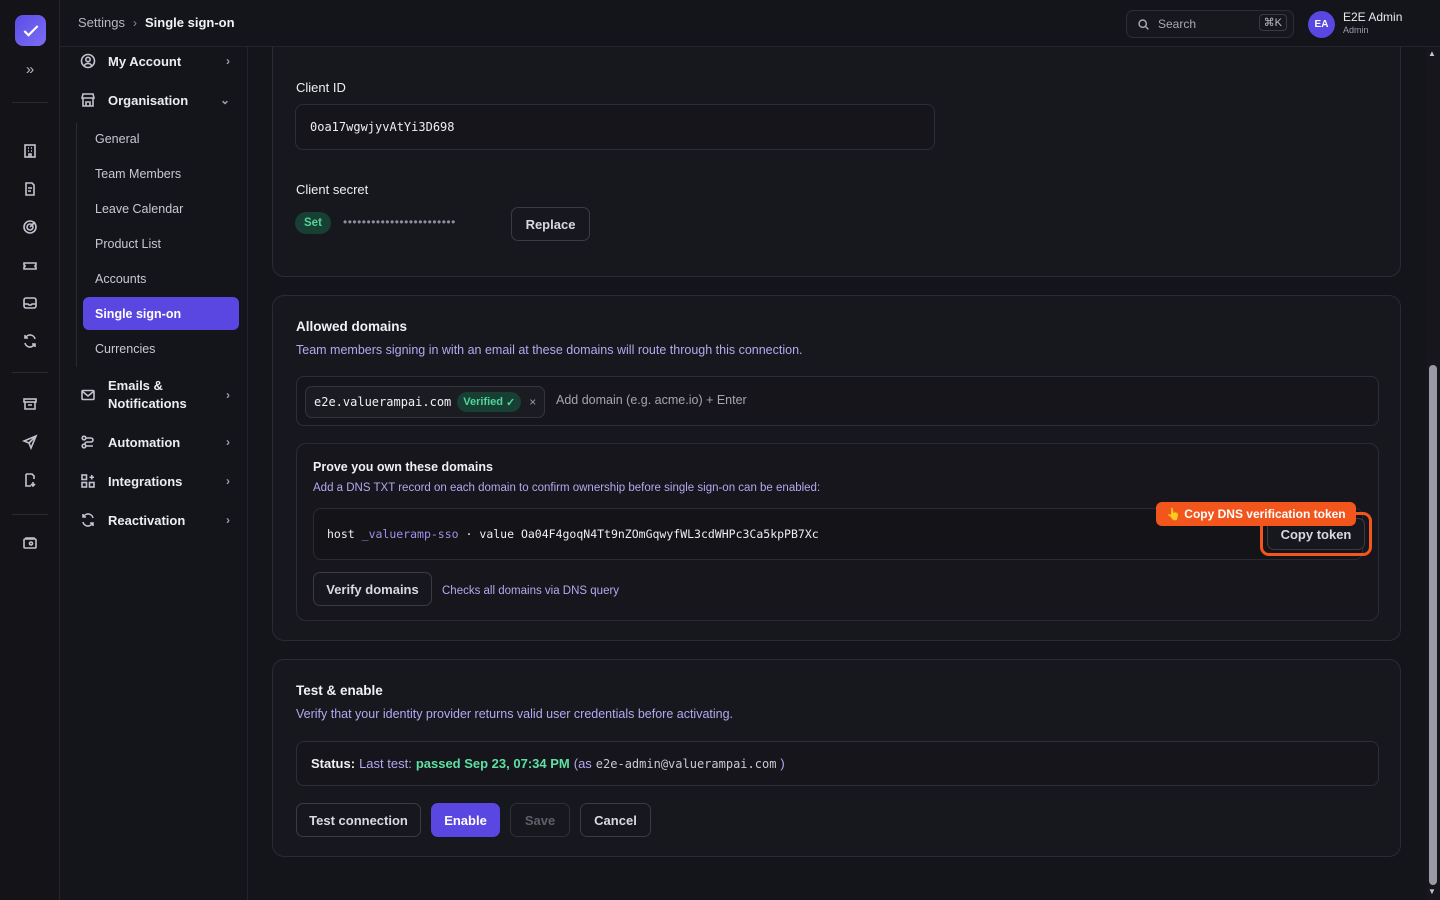 This screenshot has width=1440, height=900. I want to click on client-secret-mask: ••••••••••••••••••••••••, so click(399, 222).